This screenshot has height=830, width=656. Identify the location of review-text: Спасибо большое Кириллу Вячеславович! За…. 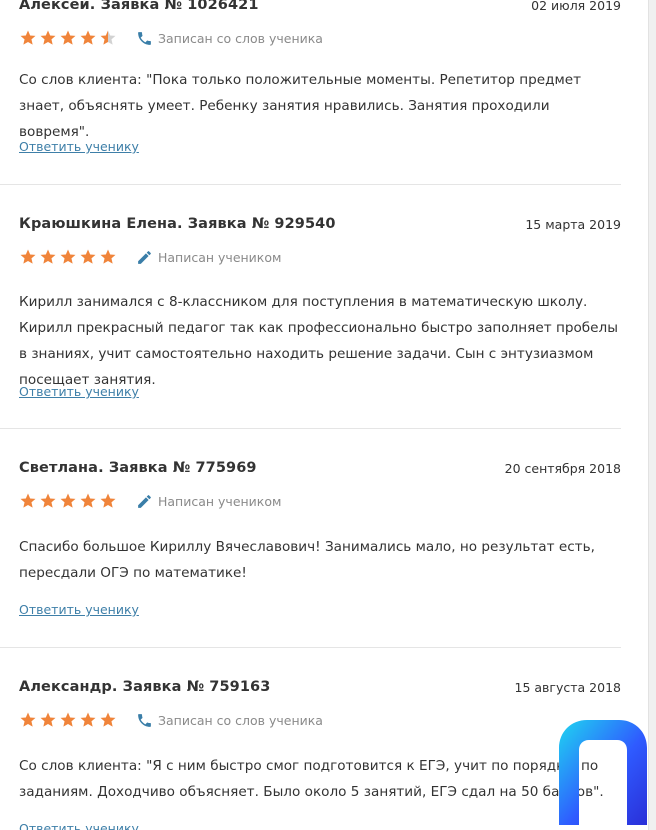
(307, 560).